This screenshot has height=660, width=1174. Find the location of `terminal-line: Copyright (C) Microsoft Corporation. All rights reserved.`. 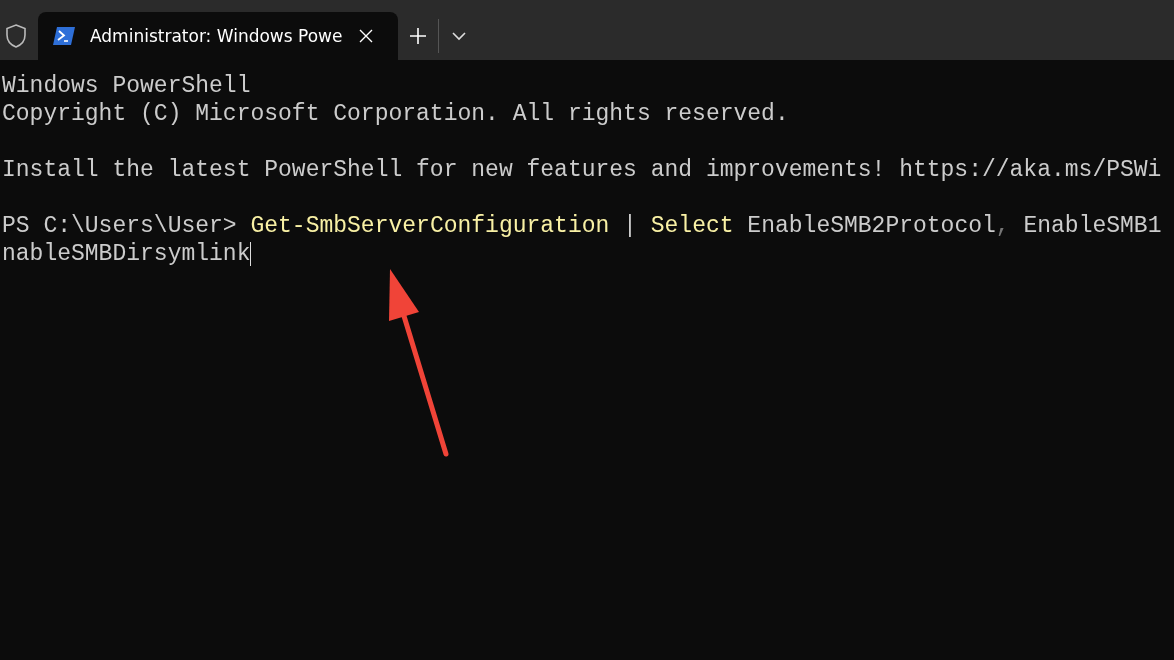

terminal-line: Copyright (C) Microsoft Corporation. All rights reserved. is located at coordinates (395, 114).